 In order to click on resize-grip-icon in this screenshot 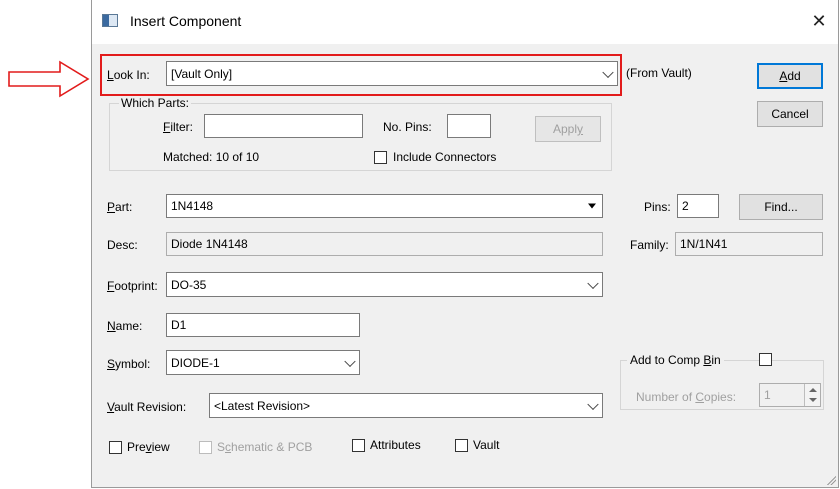, I will do `click(831, 480)`.